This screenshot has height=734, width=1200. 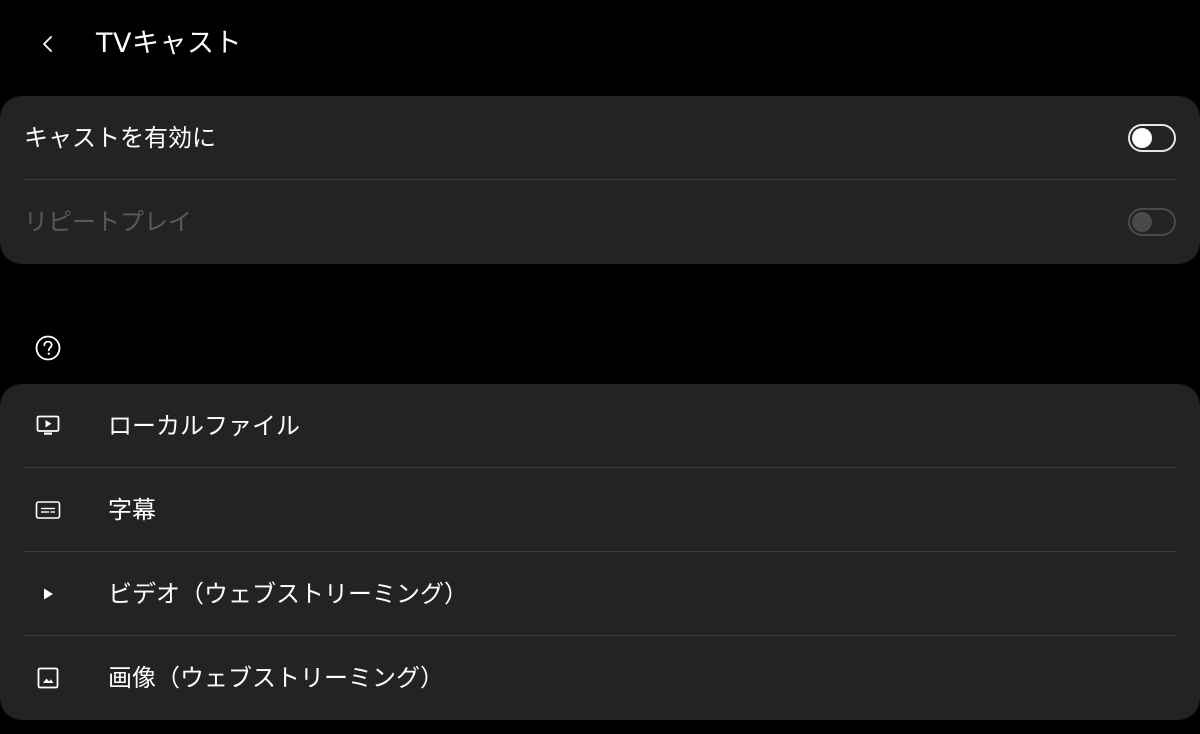 What do you see at coordinates (132, 510) in the screenshot?
I see `list-item-label: 字幕` at bounding box center [132, 510].